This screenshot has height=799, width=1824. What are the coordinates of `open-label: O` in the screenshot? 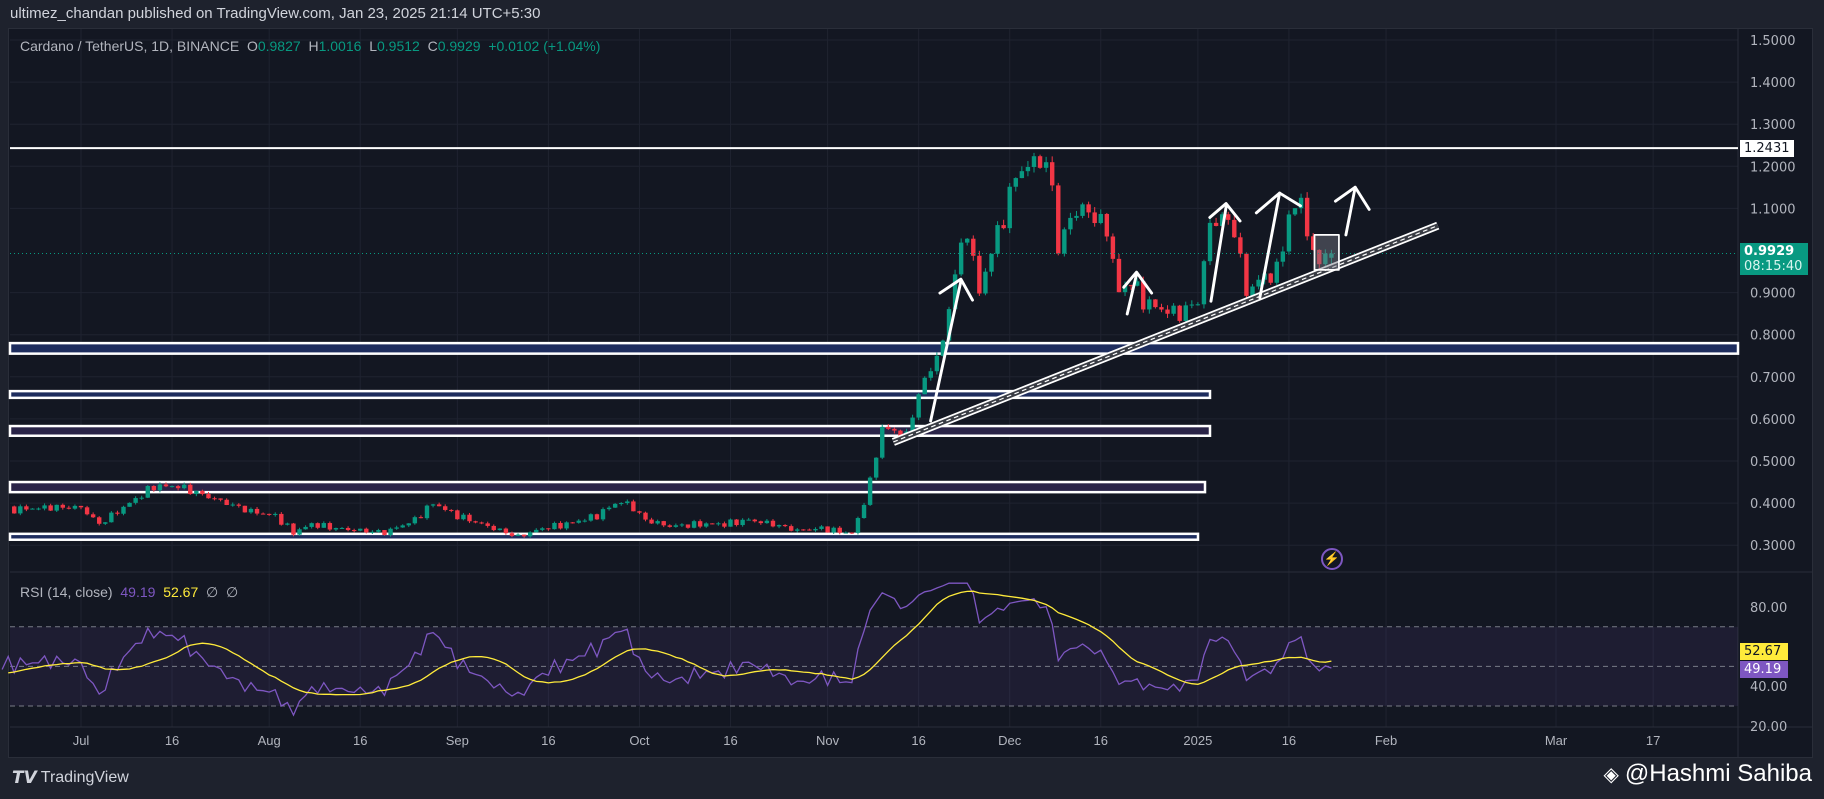 It's located at (252, 46).